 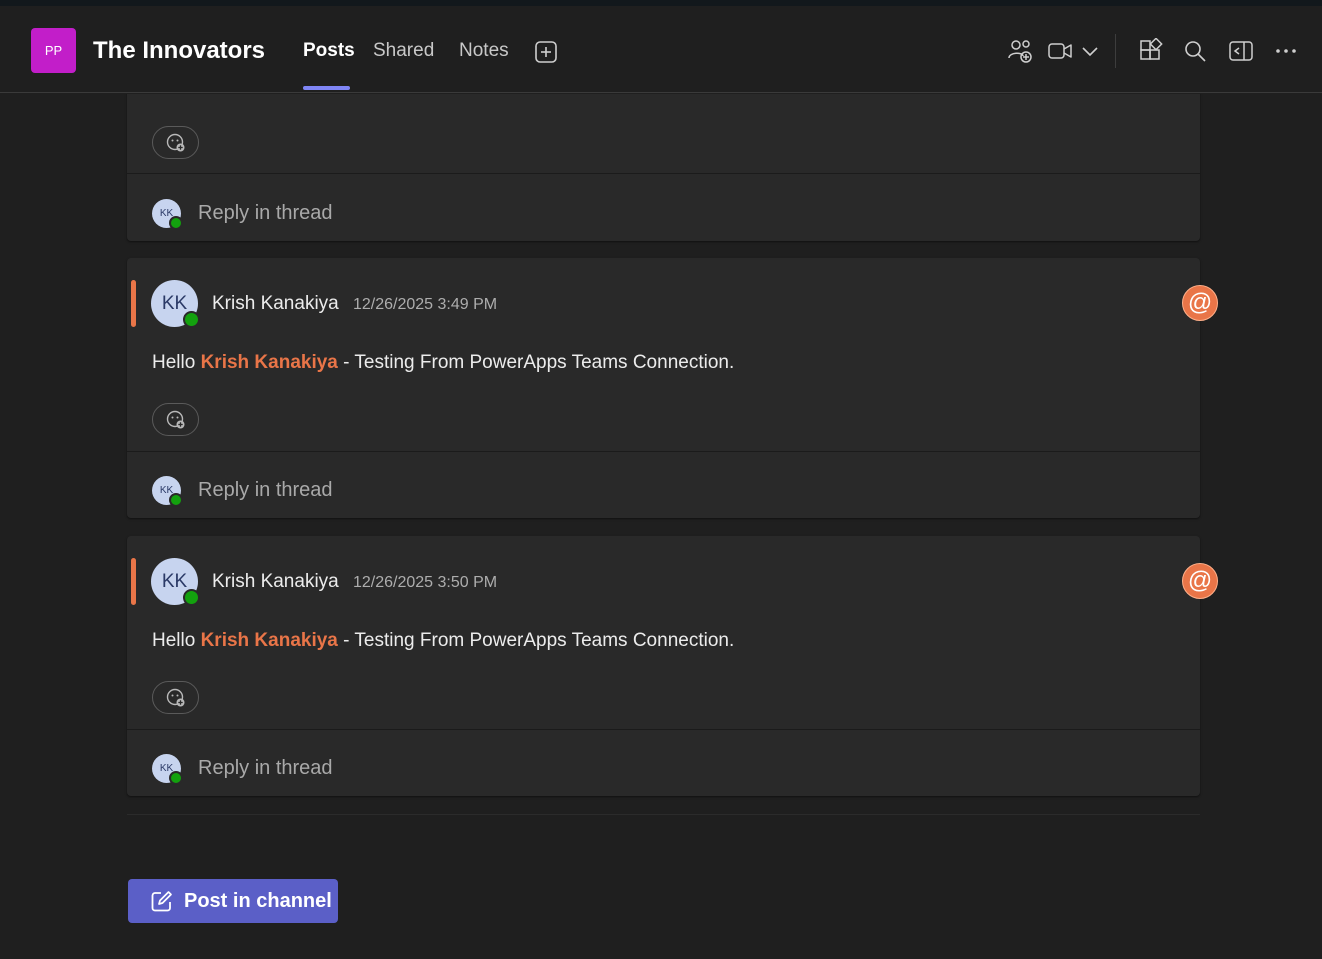 I want to click on header-divider, so click(x=1115, y=51).